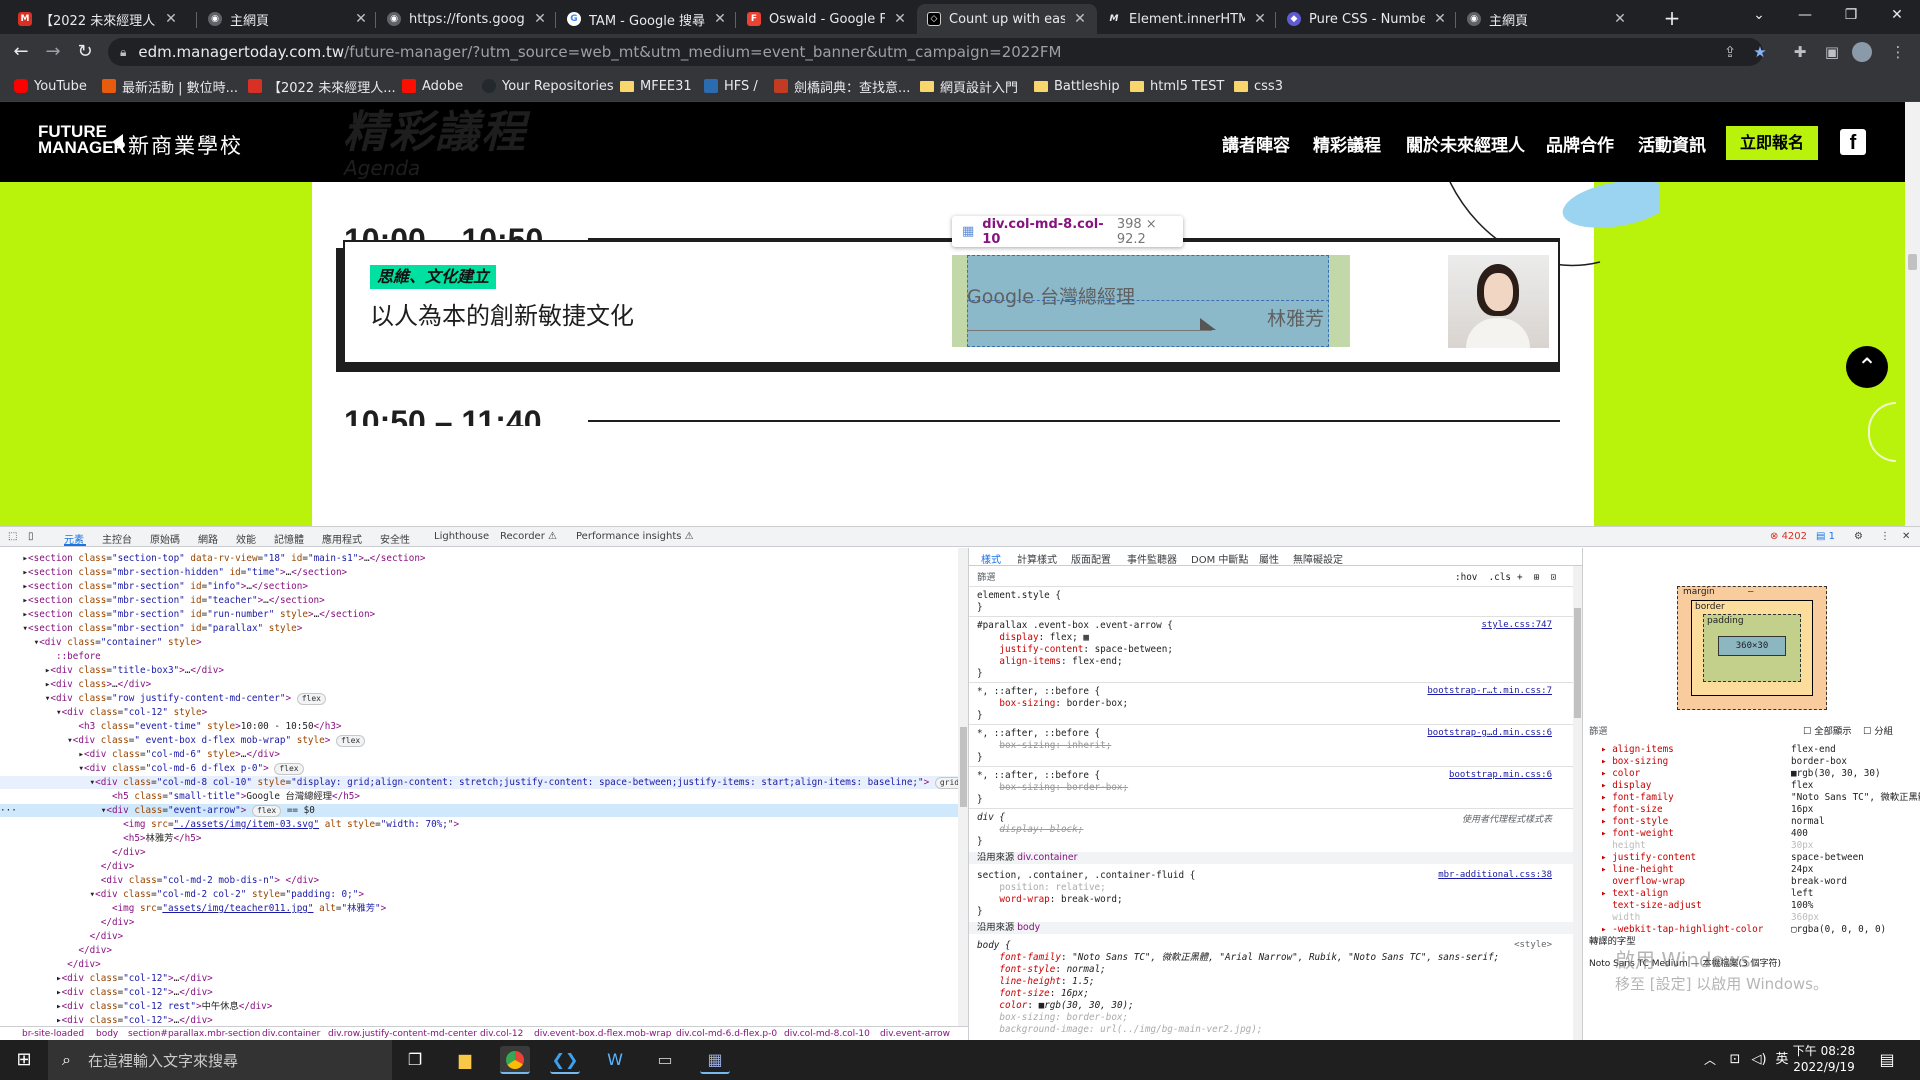 The height and width of the screenshot is (1080, 1920). What do you see at coordinates (515, 1060) in the screenshot?
I see `chrome-icon` at bounding box center [515, 1060].